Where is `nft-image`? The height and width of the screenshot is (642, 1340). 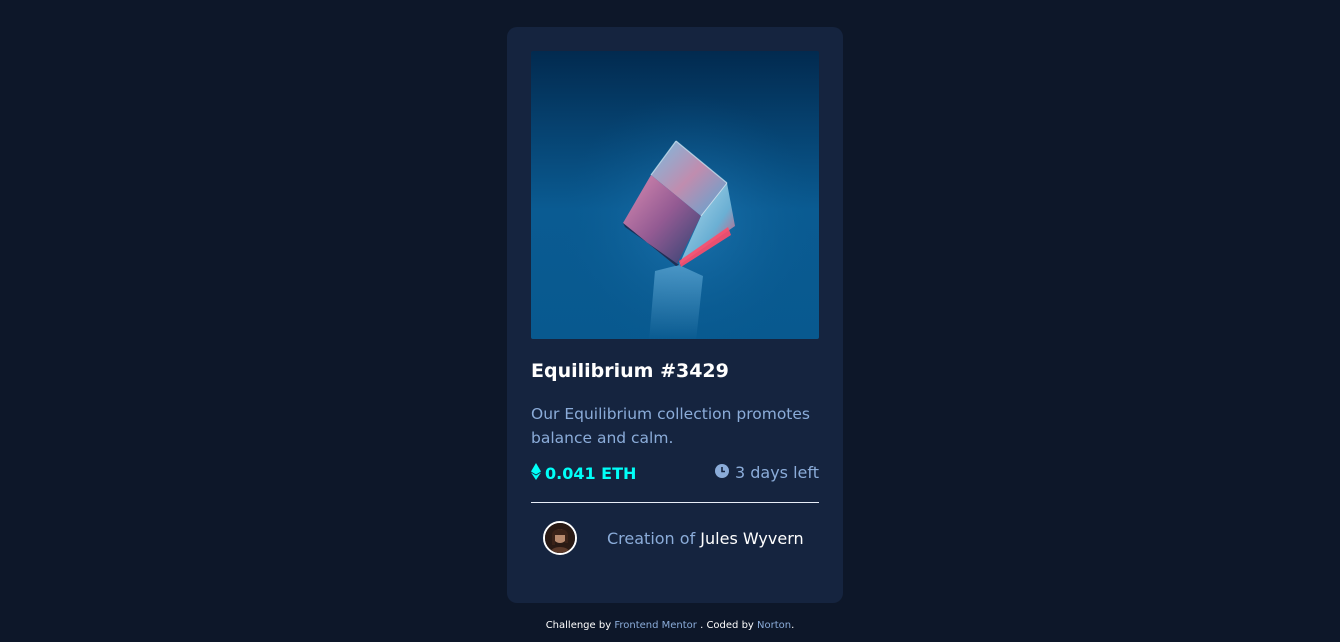
nft-image is located at coordinates (675, 195).